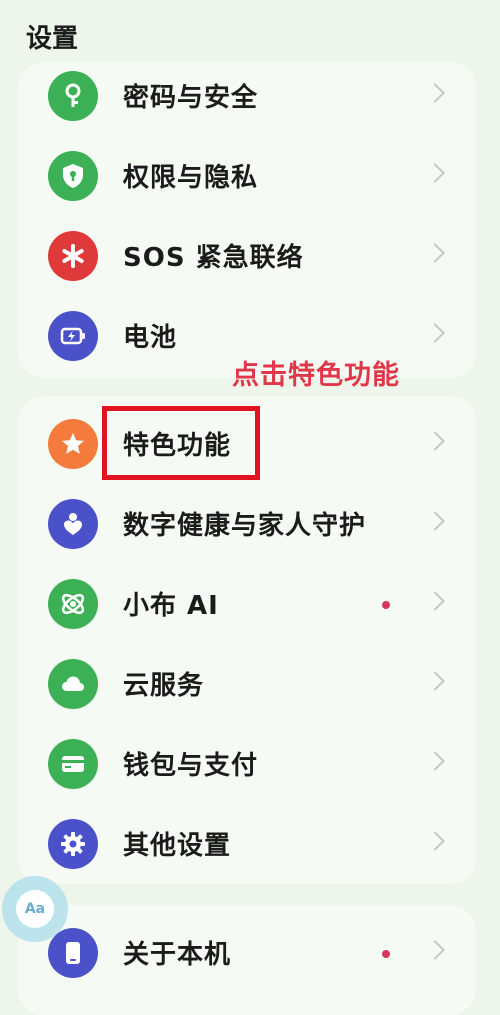 The width and height of the screenshot is (500, 1015). Describe the element at coordinates (316, 375) in the screenshot. I see `annotation-text: 点击特色功能` at that location.